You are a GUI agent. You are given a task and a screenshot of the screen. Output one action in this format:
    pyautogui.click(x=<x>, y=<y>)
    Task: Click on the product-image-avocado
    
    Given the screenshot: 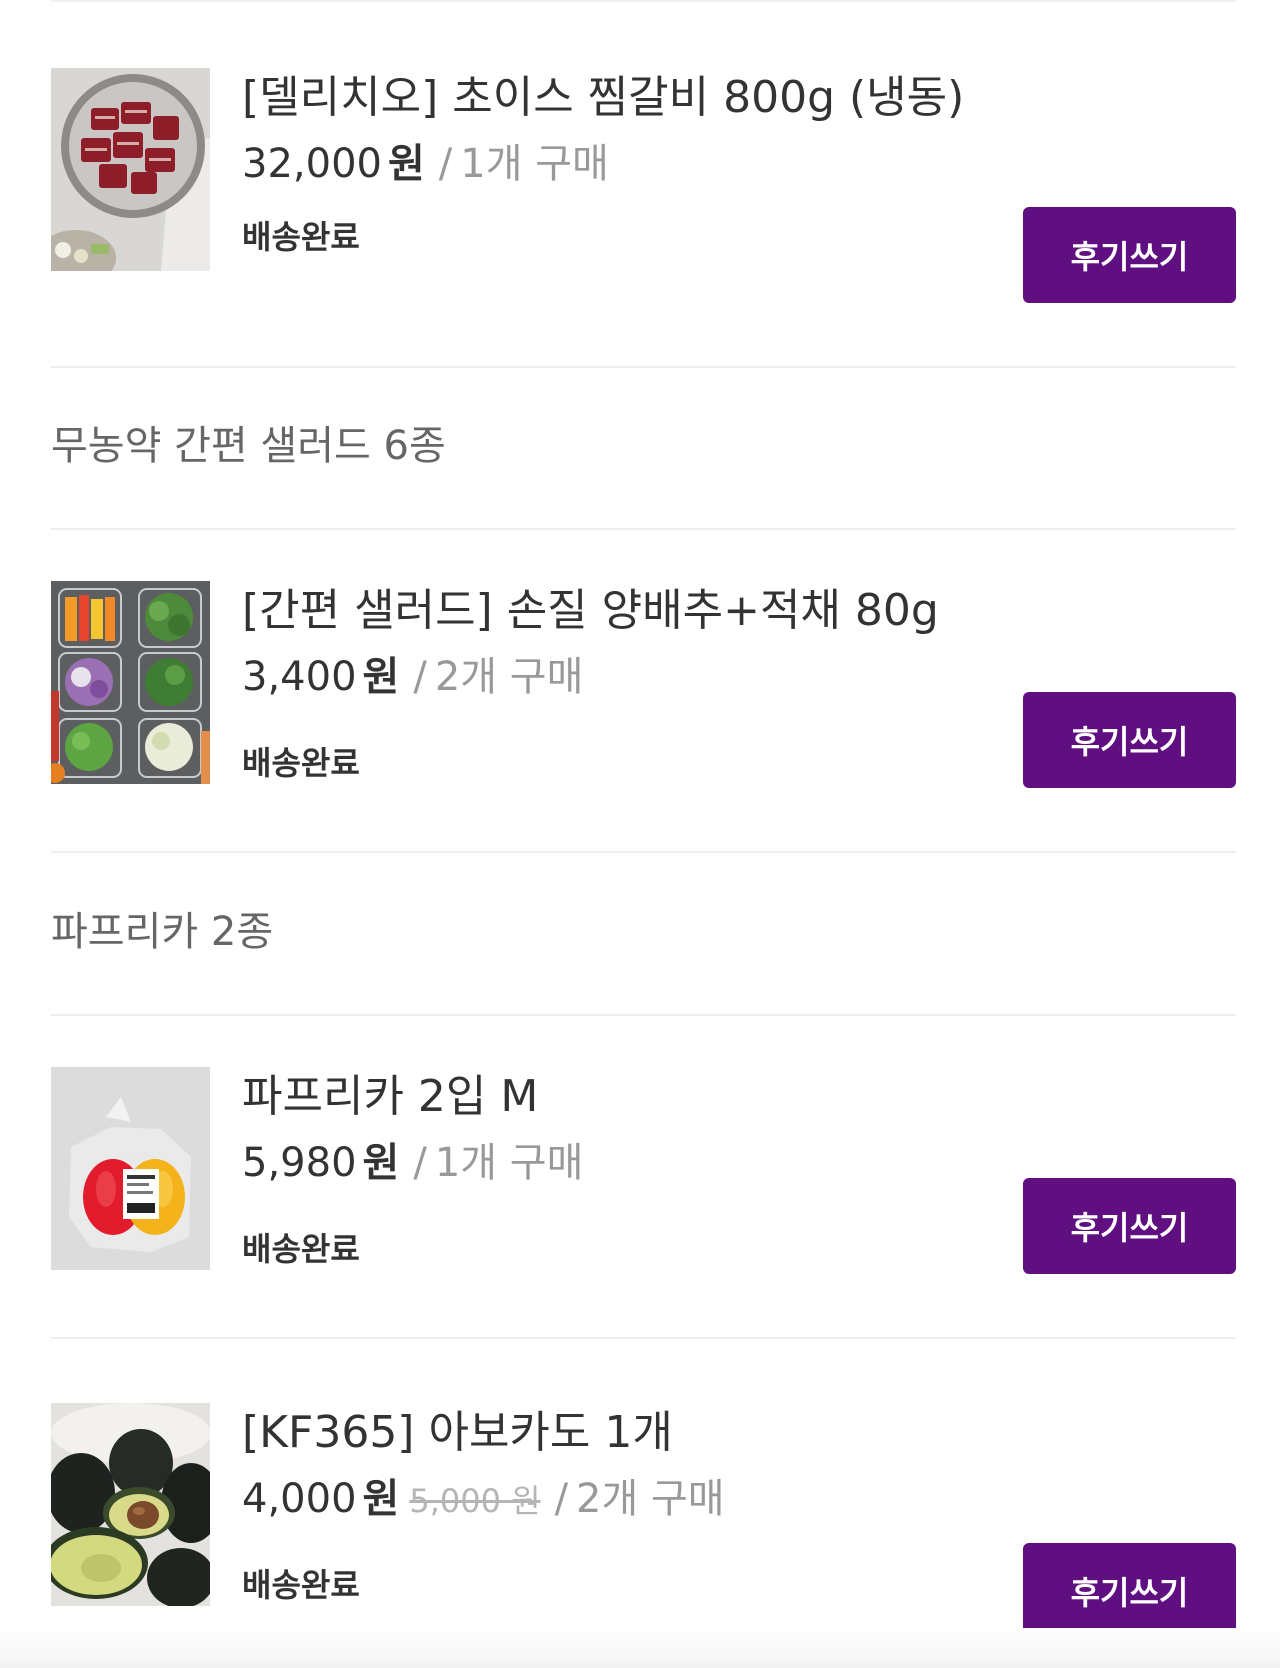 What is the action you would take?
    pyautogui.click(x=130, y=1504)
    